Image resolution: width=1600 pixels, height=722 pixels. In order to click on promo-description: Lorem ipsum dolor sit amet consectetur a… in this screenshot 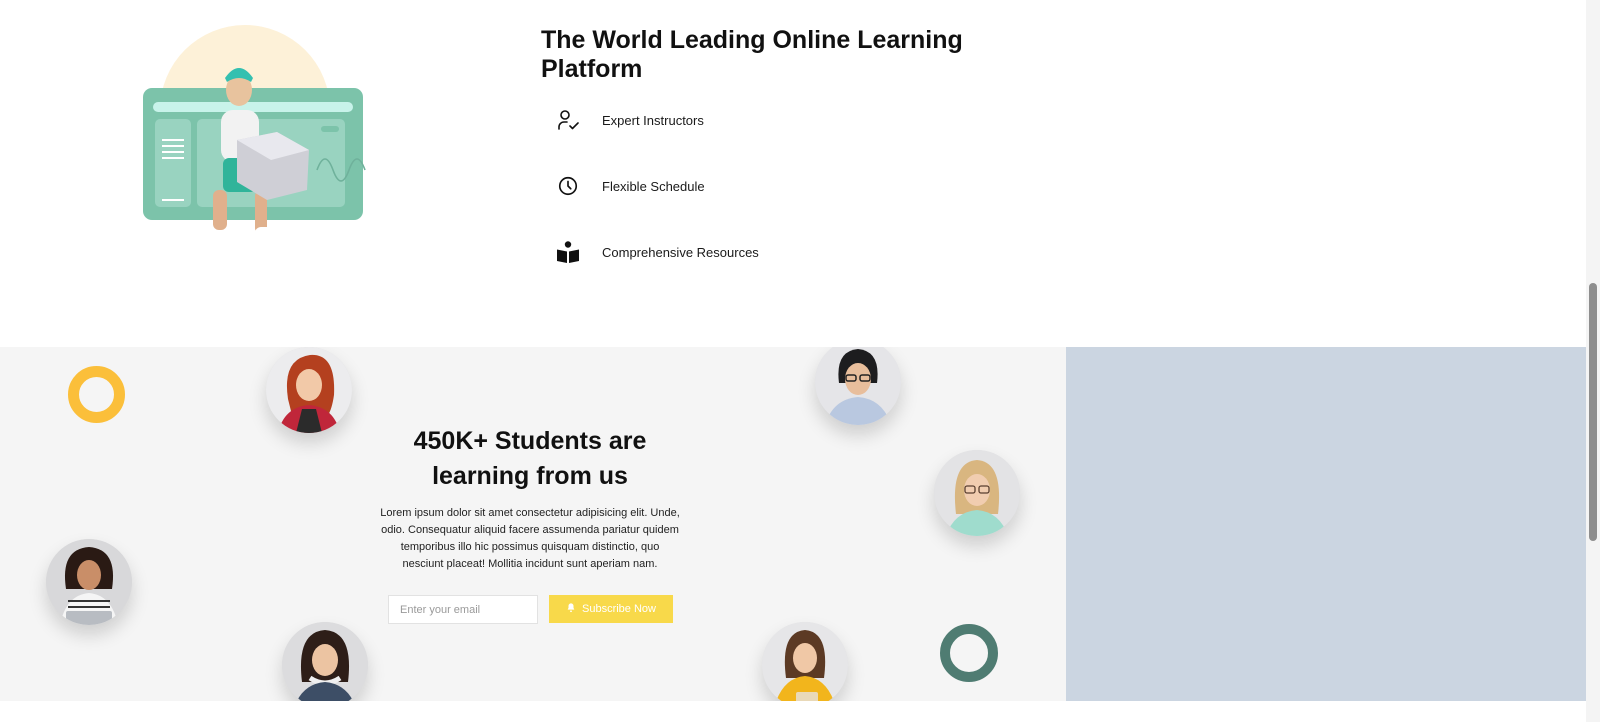, I will do `click(530, 538)`.